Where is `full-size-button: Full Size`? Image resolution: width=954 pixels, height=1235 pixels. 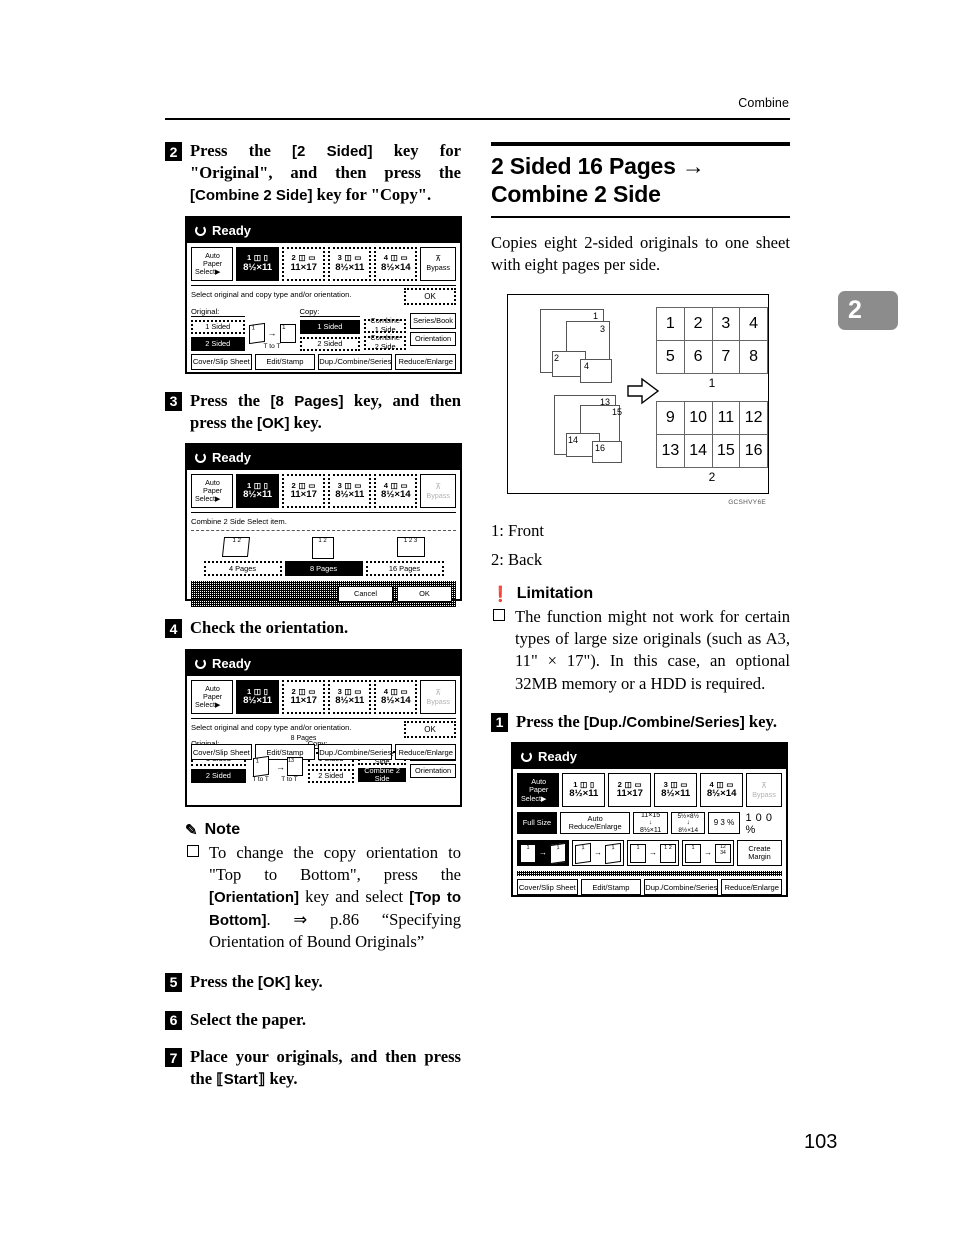
full-size-button: Full Size is located at coordinates (537, 823).